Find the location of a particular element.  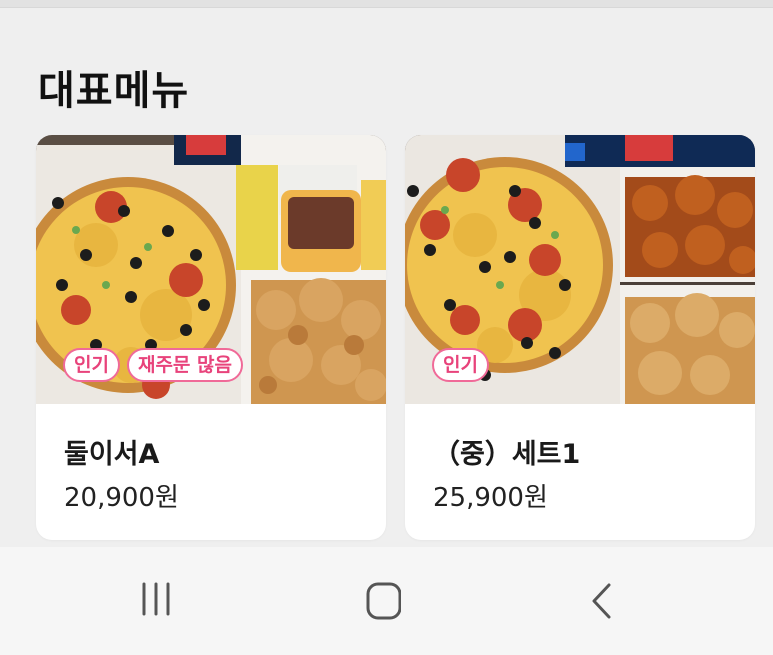

menu-price: 25,900원 is located at coordinates (490, 498).